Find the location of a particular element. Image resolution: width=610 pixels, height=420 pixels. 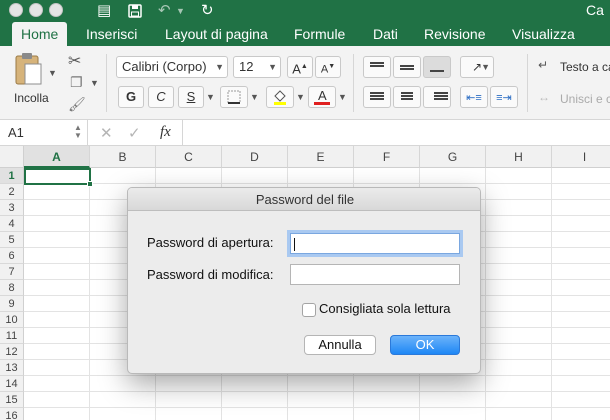

increase-indent-button: ≡⇥ is located at coordinates (504, 97).